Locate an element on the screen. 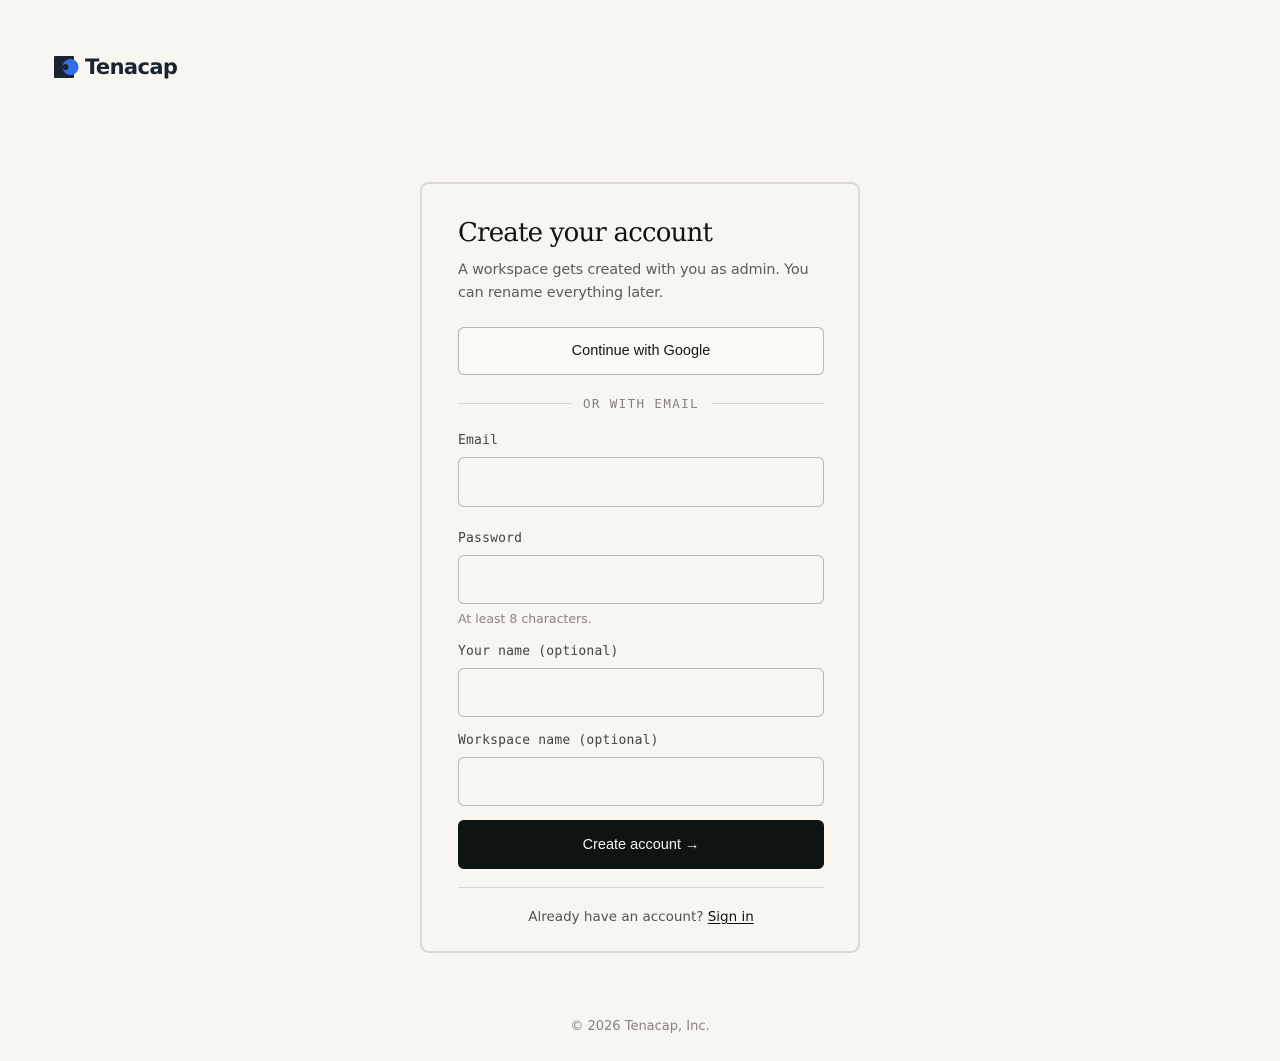 The width and height of the screenshot is (1280, 1061). name-field-group: Your name (optional) is located at coordinates (641, 680).